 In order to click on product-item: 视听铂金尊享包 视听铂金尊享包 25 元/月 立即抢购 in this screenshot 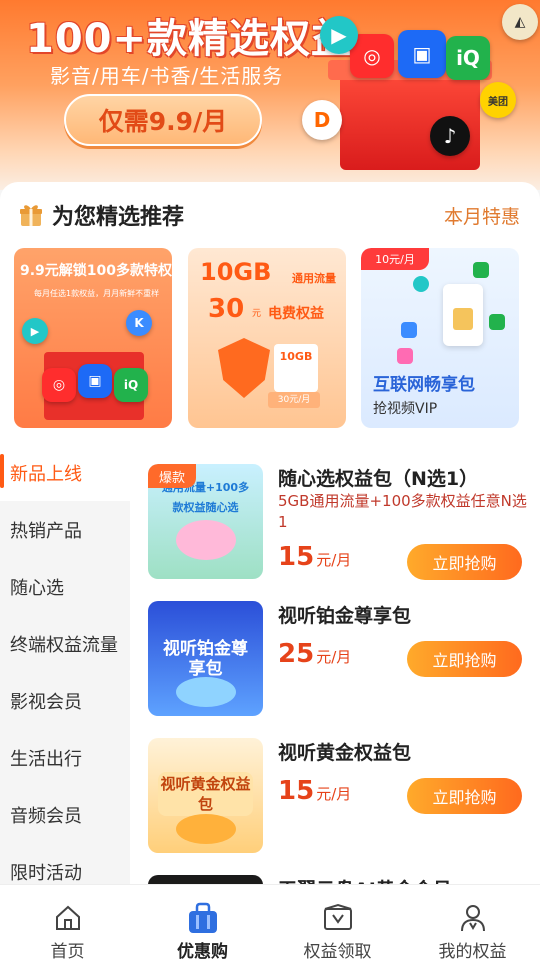, I will do `click(335, 666)`.